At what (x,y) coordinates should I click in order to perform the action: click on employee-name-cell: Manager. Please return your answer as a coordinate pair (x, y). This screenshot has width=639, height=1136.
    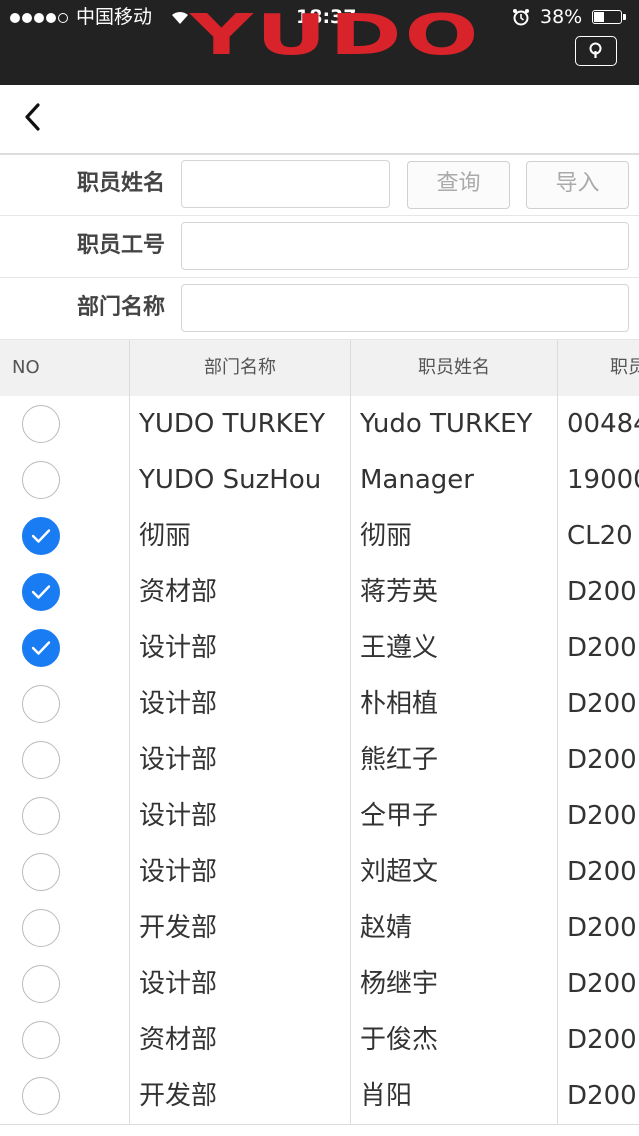
    Looking at the image, I should click on (454, 480).